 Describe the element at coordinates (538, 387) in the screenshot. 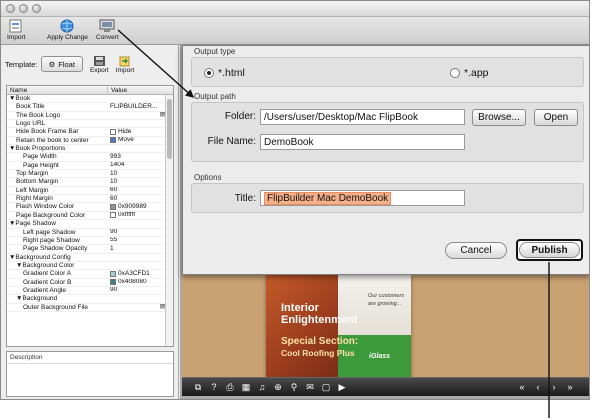

I see `previous-page-icon: ‹` at that location.